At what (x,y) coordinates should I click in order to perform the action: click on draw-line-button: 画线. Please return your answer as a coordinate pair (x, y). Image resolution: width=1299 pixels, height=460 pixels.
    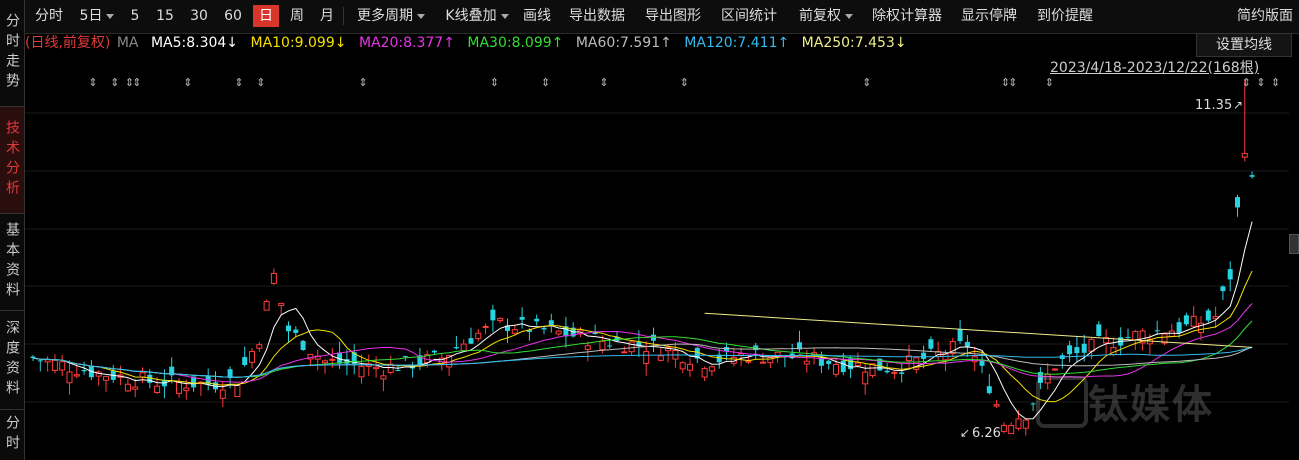
    Looking at the image, I should click on (537, 16).